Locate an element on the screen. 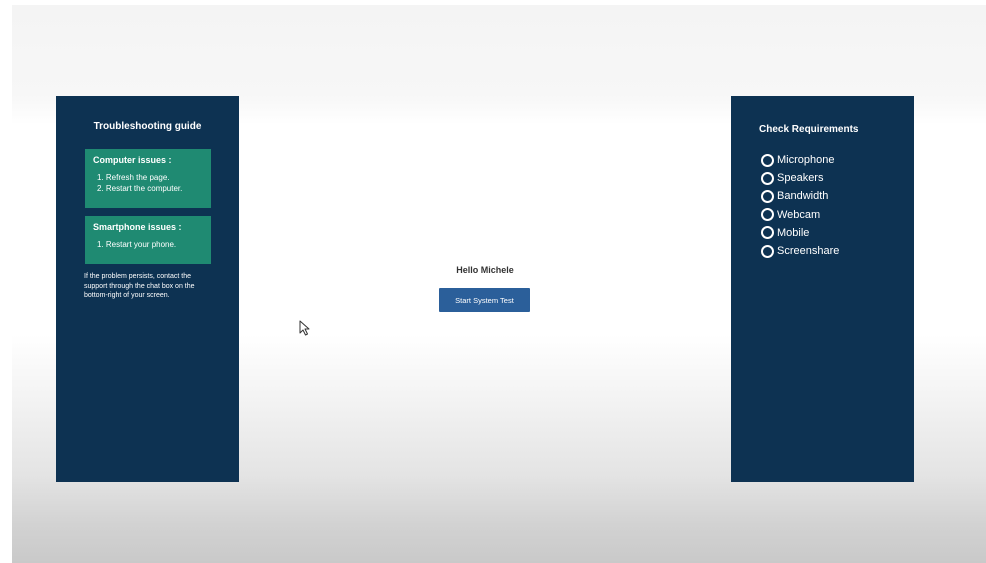  smartphone-issues-title: Smartphone issues : is located at coordinates (137, 227).